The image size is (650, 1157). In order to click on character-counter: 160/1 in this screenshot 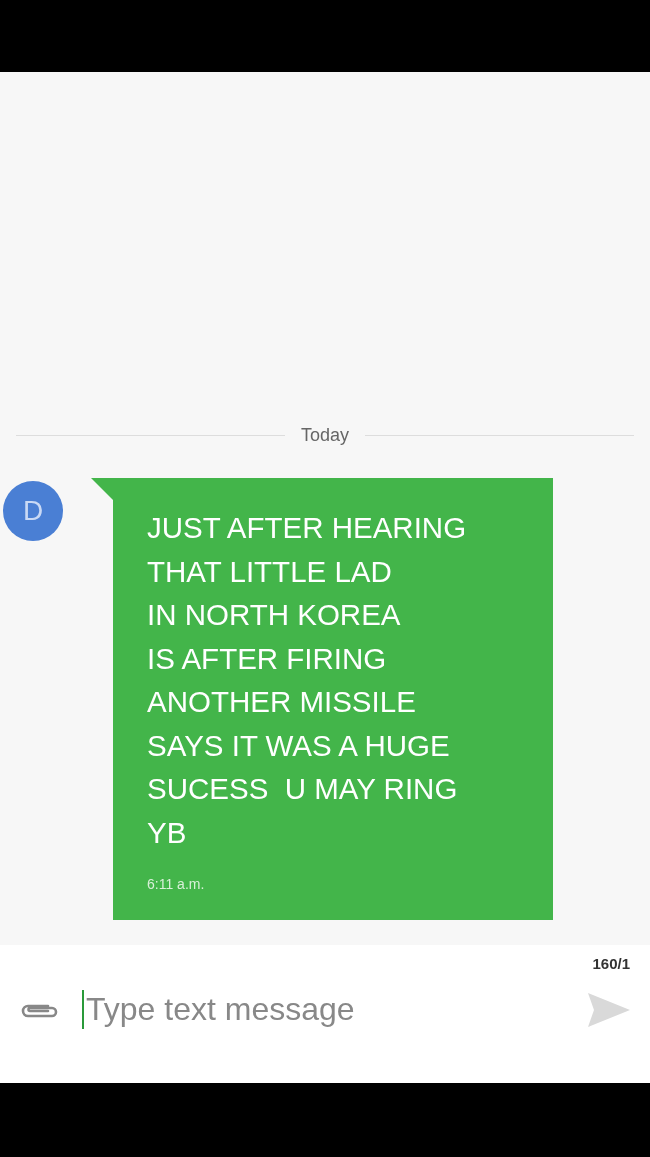, I will do `click(610, 963)`.